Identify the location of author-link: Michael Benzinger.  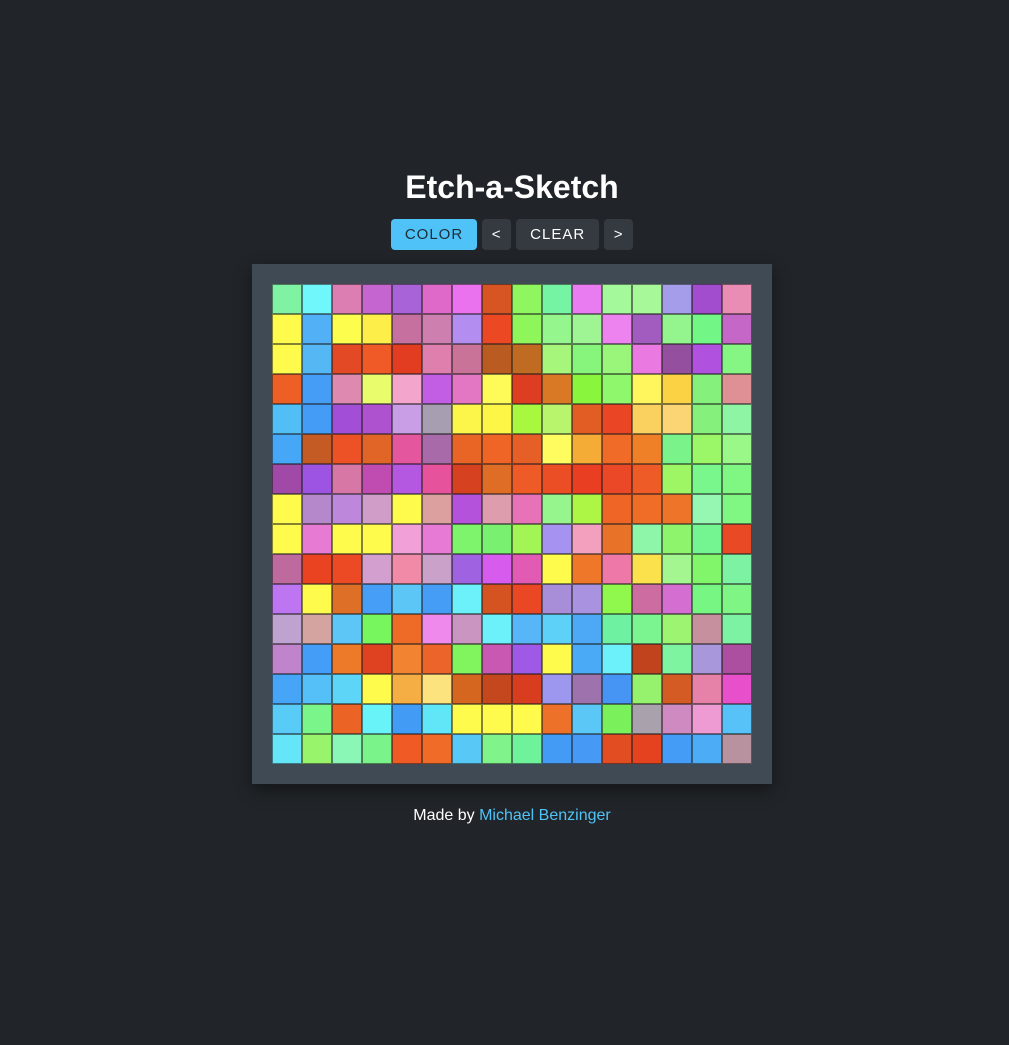
(545, 815).